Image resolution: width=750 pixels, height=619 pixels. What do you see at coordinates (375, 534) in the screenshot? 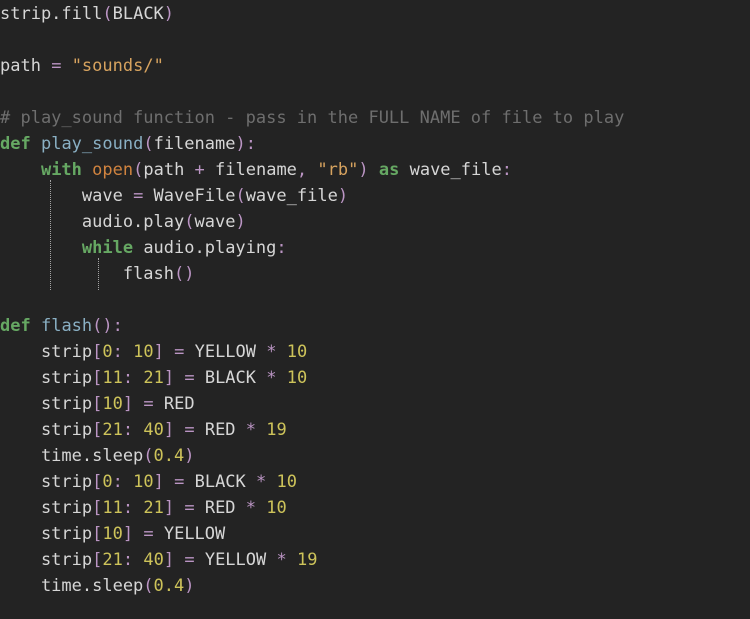
I see `code-line: strip[10] = YELLOW` at bounding box center [375, 534].